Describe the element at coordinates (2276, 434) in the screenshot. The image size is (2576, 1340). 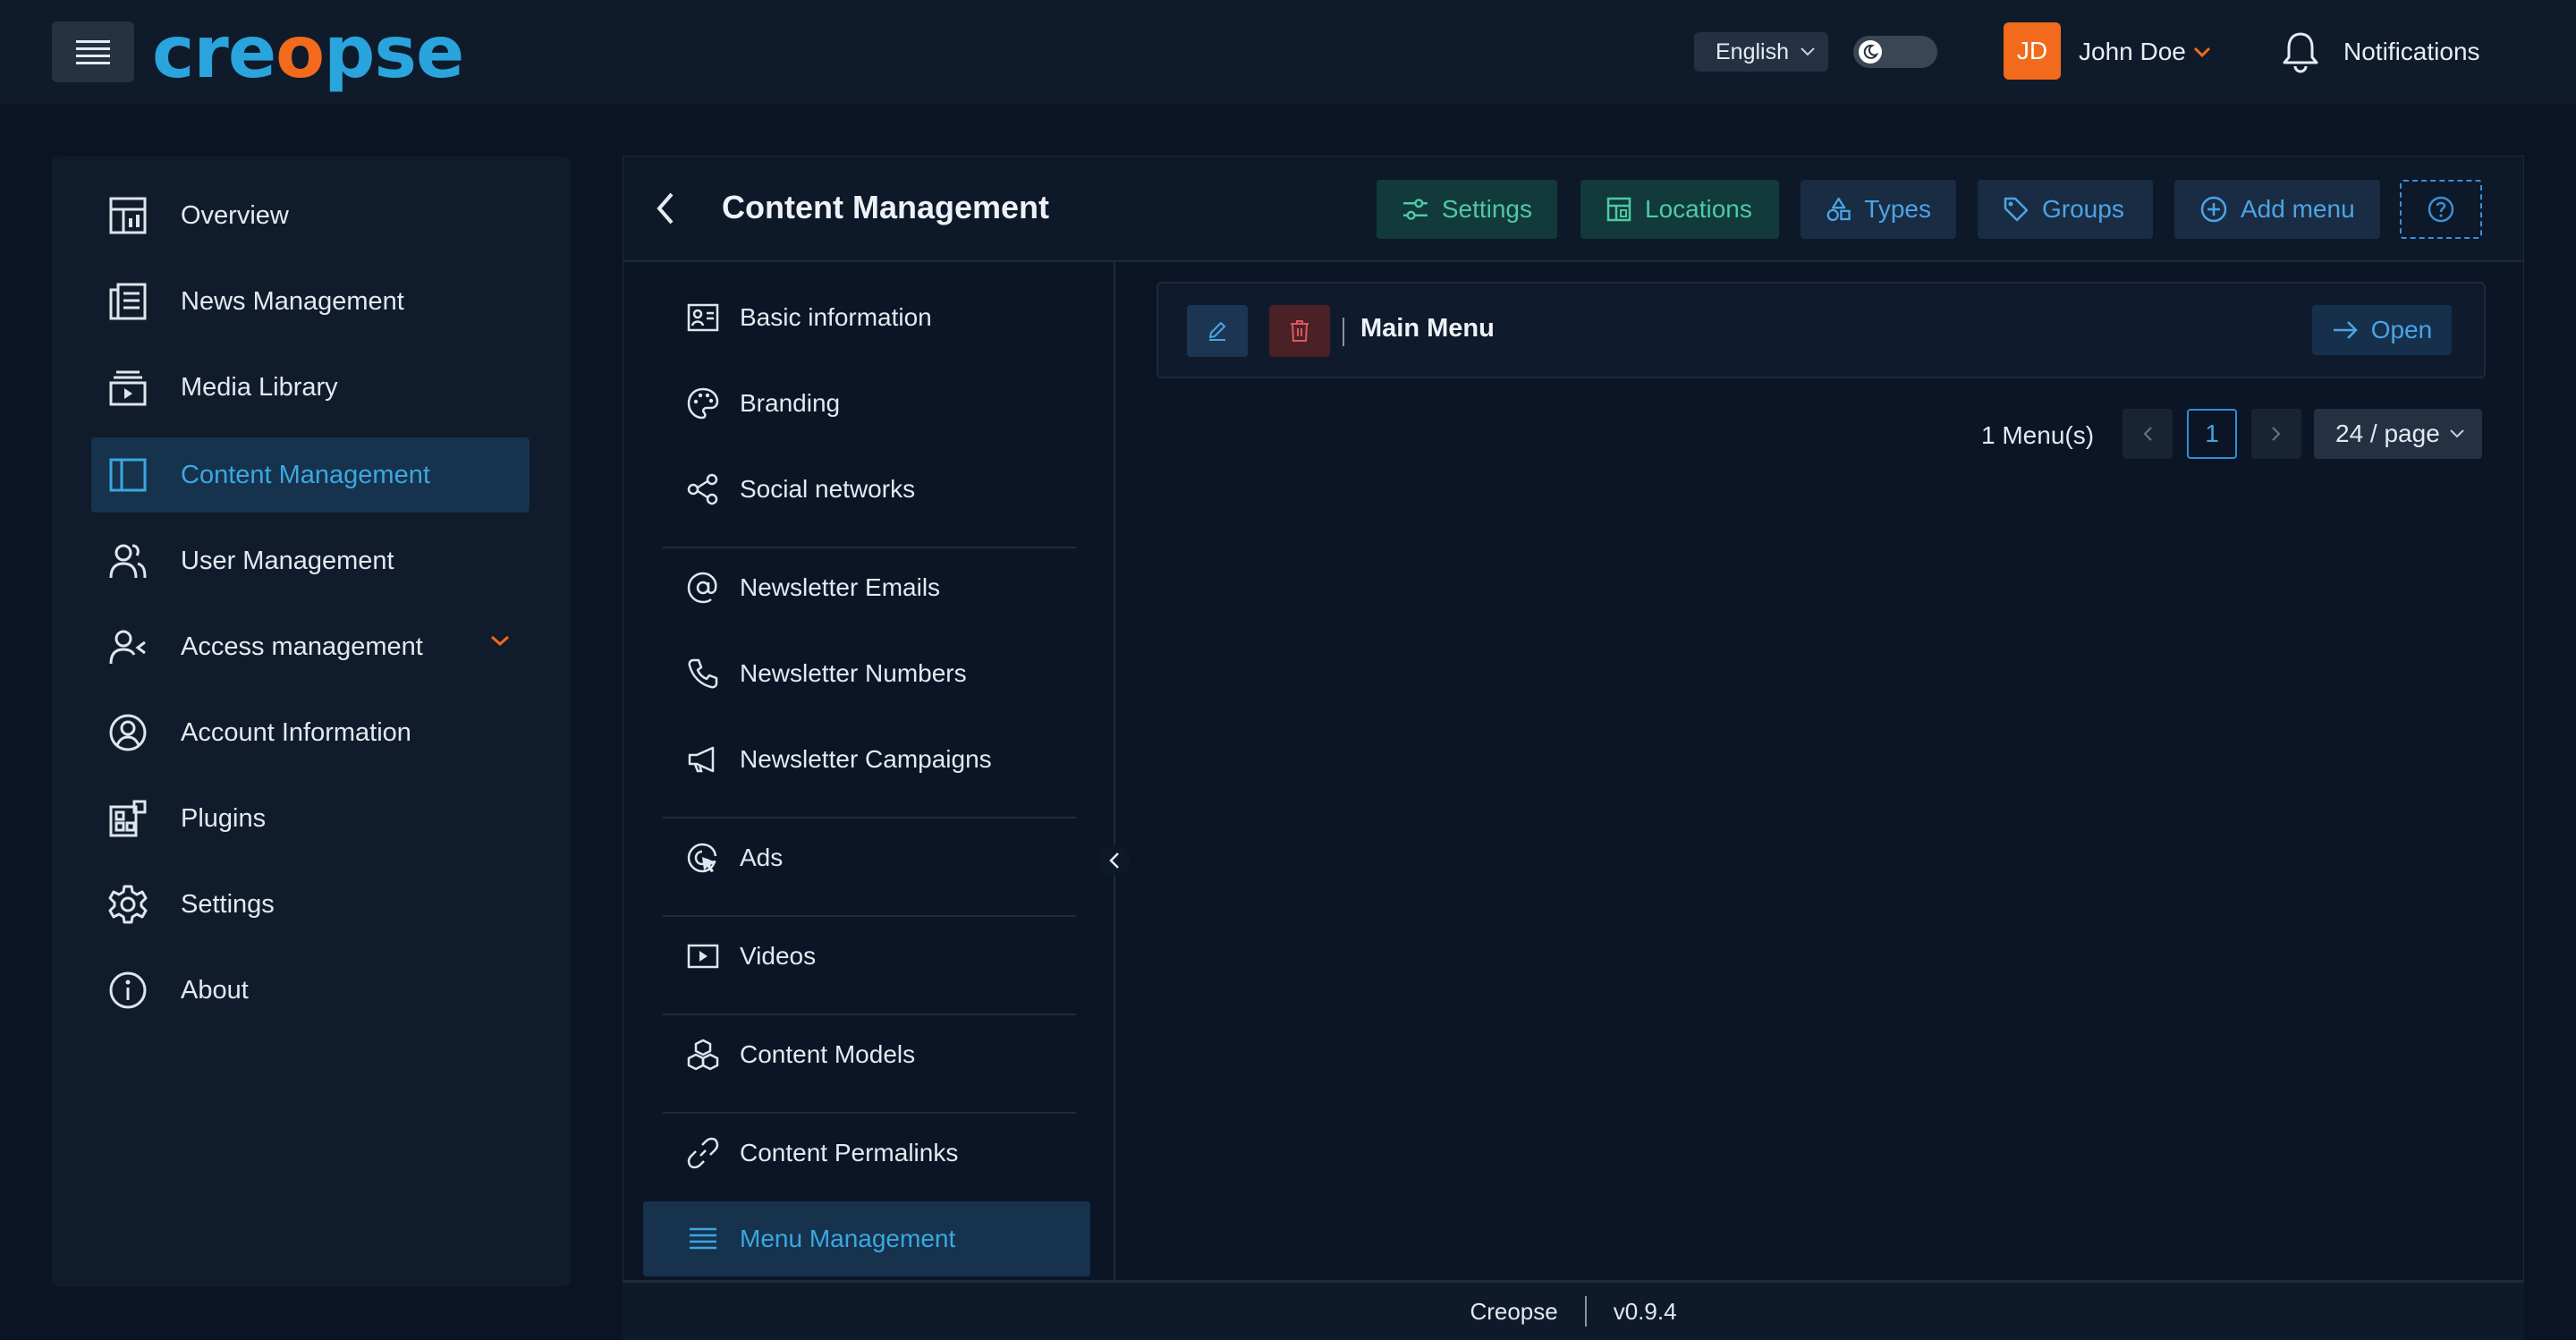
I see `next-page-button` at that location.